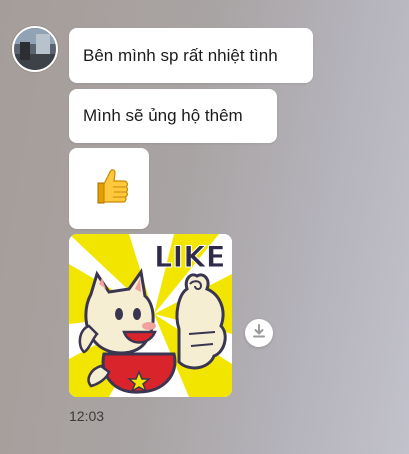 The image size is (409, 454). I want to click on emoji-message, so click(109, 188).